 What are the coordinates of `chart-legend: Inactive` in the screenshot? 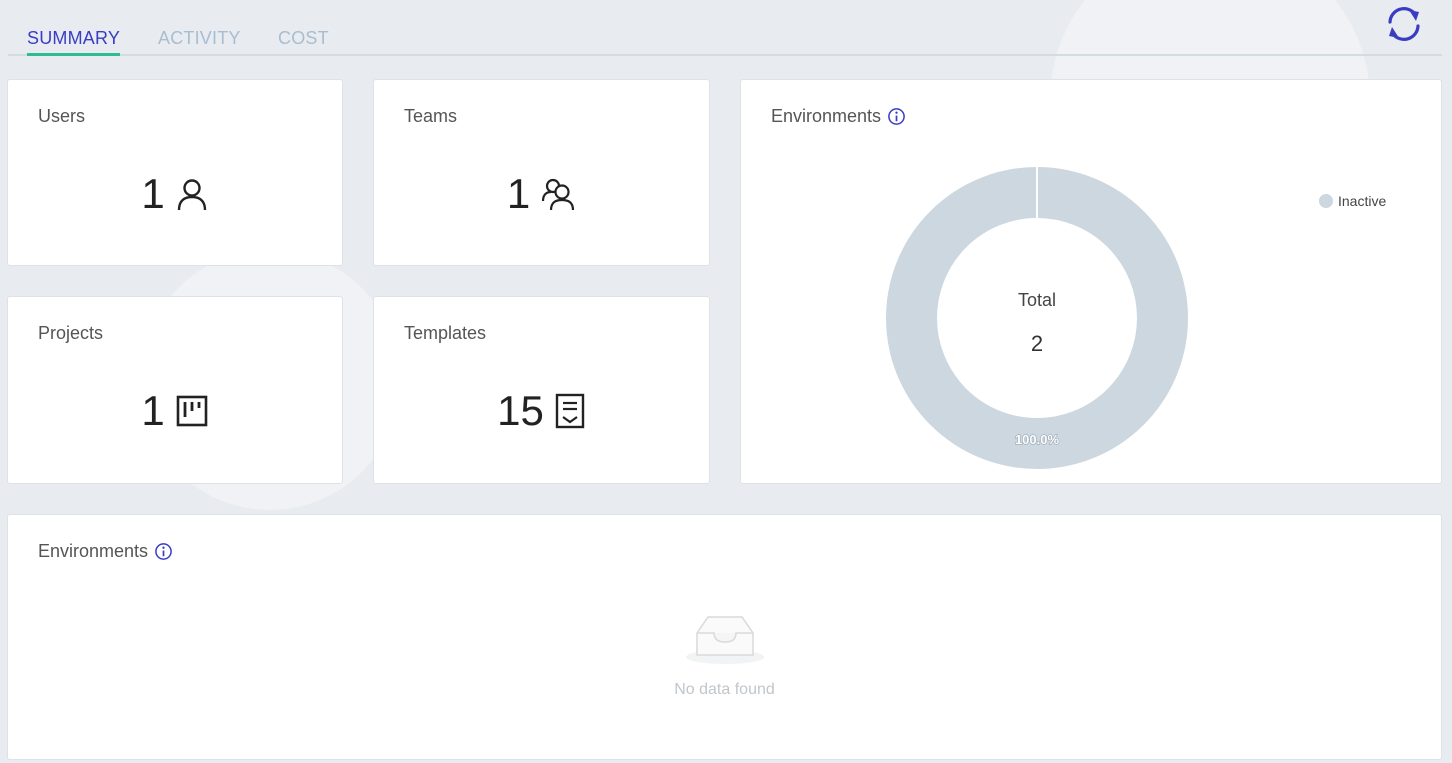 It's located at (1352, 201).